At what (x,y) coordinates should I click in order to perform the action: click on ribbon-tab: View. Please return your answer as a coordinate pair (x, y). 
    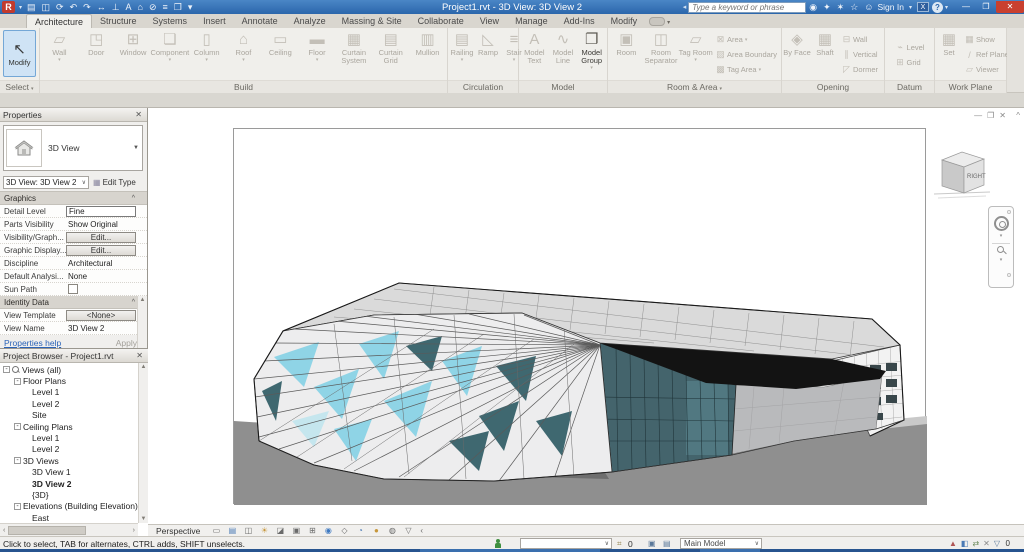
    Looking at the image, I should click on (489, 21).